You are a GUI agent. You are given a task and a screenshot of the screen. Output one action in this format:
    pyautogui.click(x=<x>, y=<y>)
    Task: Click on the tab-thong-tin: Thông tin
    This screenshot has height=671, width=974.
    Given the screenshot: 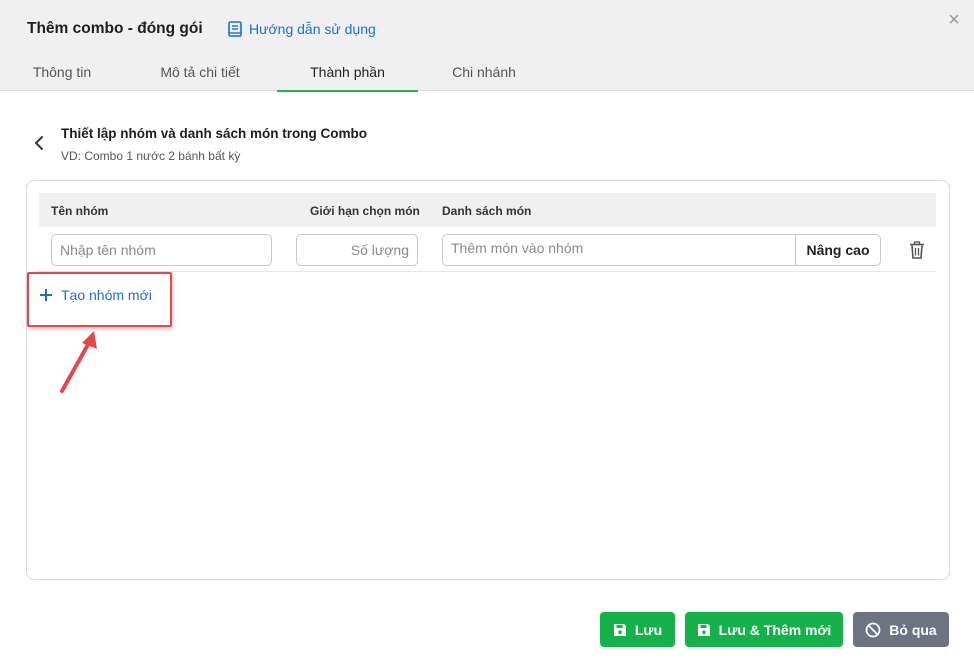 What is the action you would take?
    pyautogui.click(x=62, y=77)
    